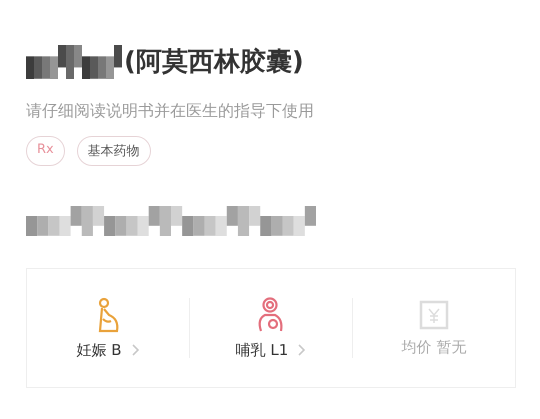 The width and height of the screenshot is (540, 419). Describe the element at coordinates (45, 151) in the screenshot. I see `drug-tag: Rx` at that location.